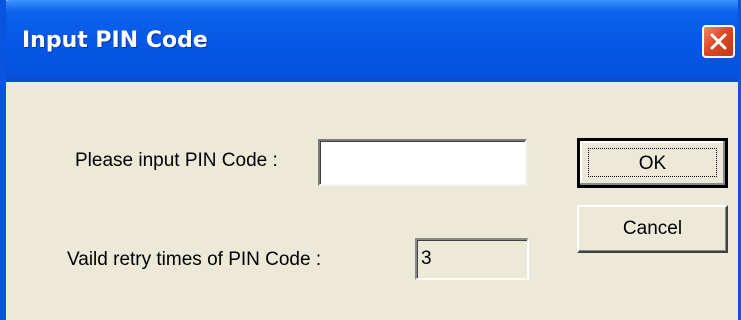 This screenshot has height=320, width=741. I want to click on ok-button: OK, so click(652, 163).